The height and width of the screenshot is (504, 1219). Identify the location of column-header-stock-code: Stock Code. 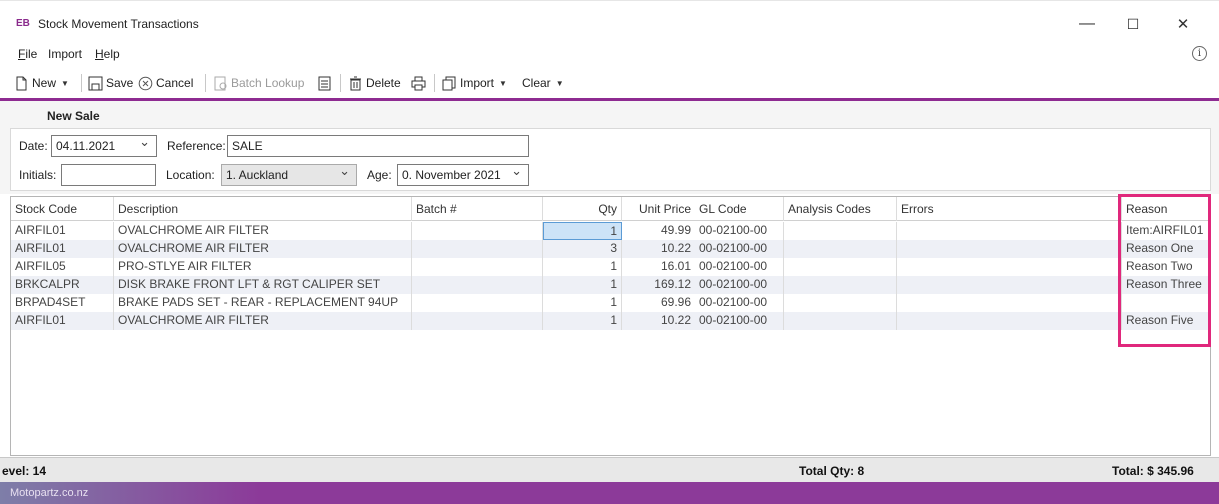
(62, 209).